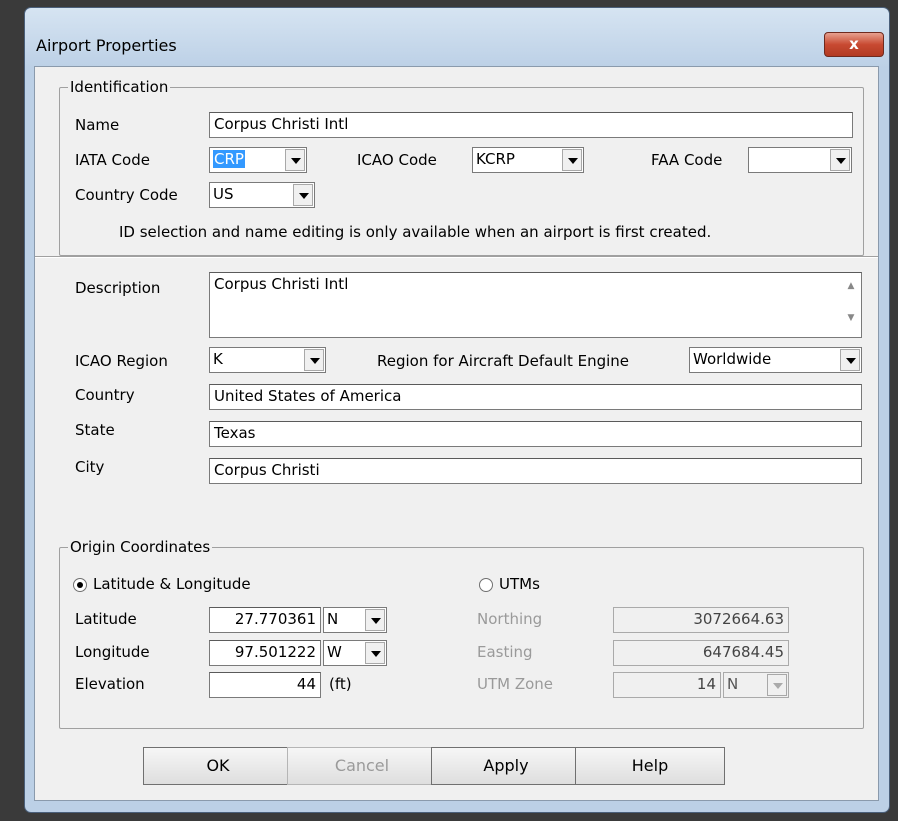 The image size is (898, 821). Describe the element at coordinates (110, 684) in the screenshot. I see `elevation-label: Elevation` at that location.